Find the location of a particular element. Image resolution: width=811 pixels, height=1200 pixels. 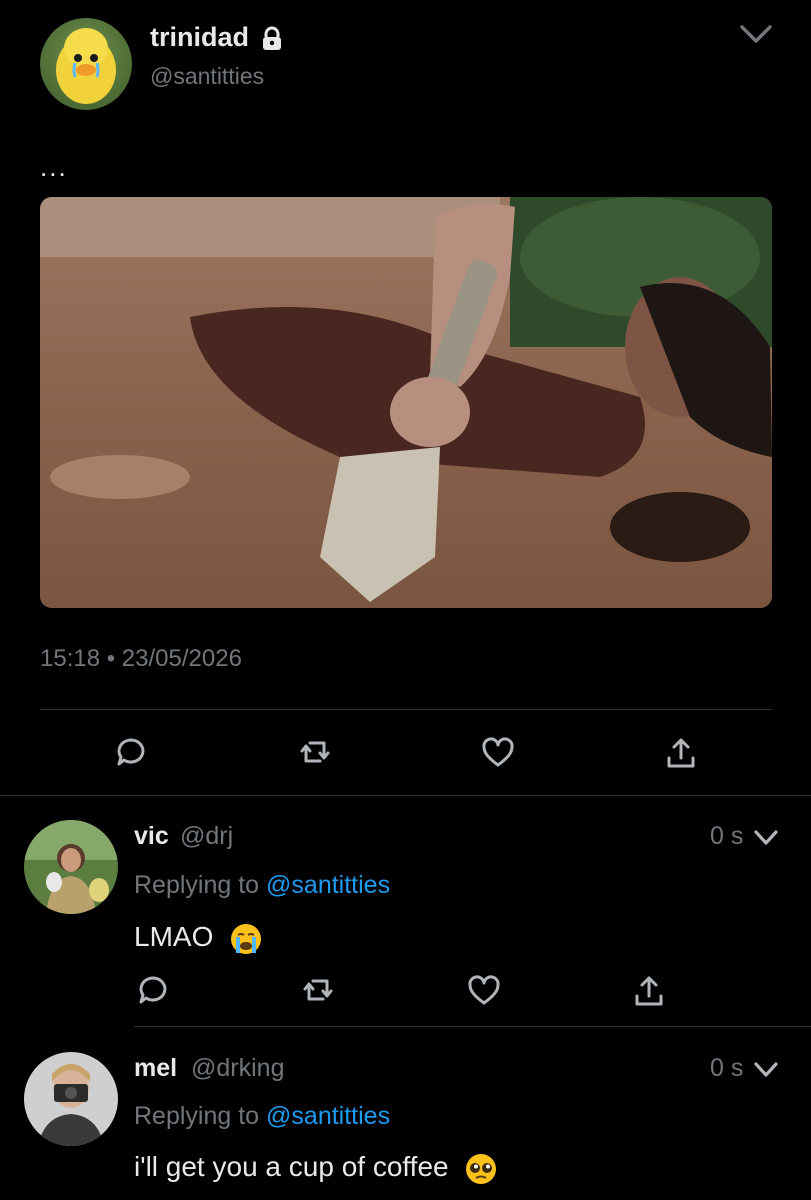

crying-duck-icon is located at coordinates (86, 66).